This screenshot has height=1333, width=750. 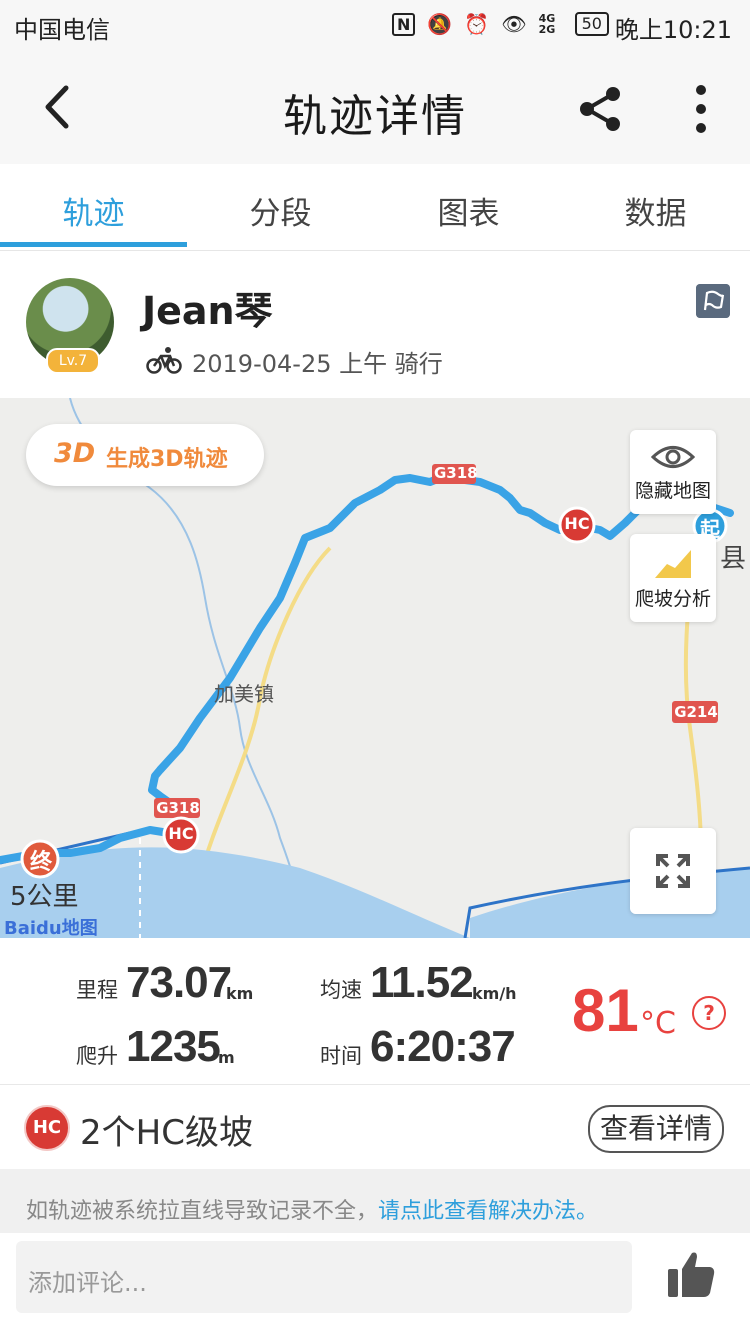 I want to click on climb-analysis-button: 爬坡分析, so click(x=673, y=578).